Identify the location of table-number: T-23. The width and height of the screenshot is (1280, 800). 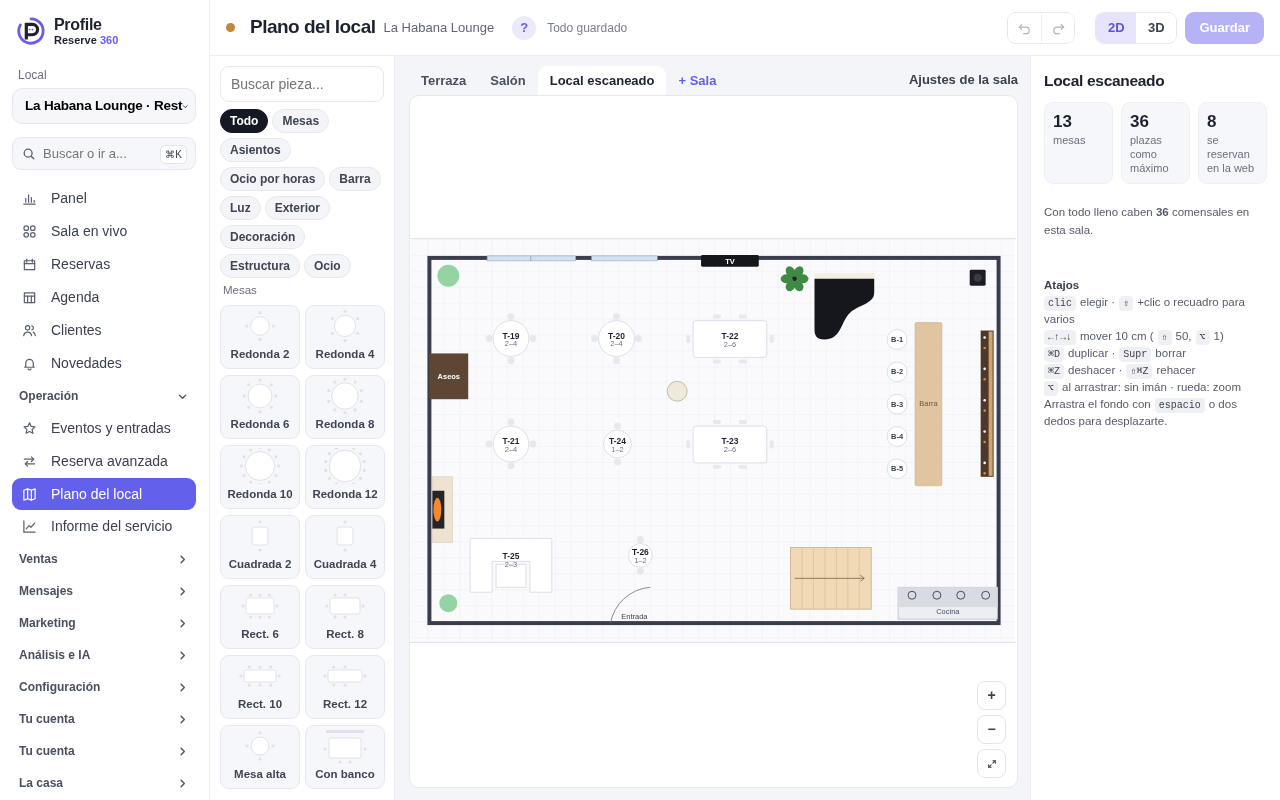
(730, 441).